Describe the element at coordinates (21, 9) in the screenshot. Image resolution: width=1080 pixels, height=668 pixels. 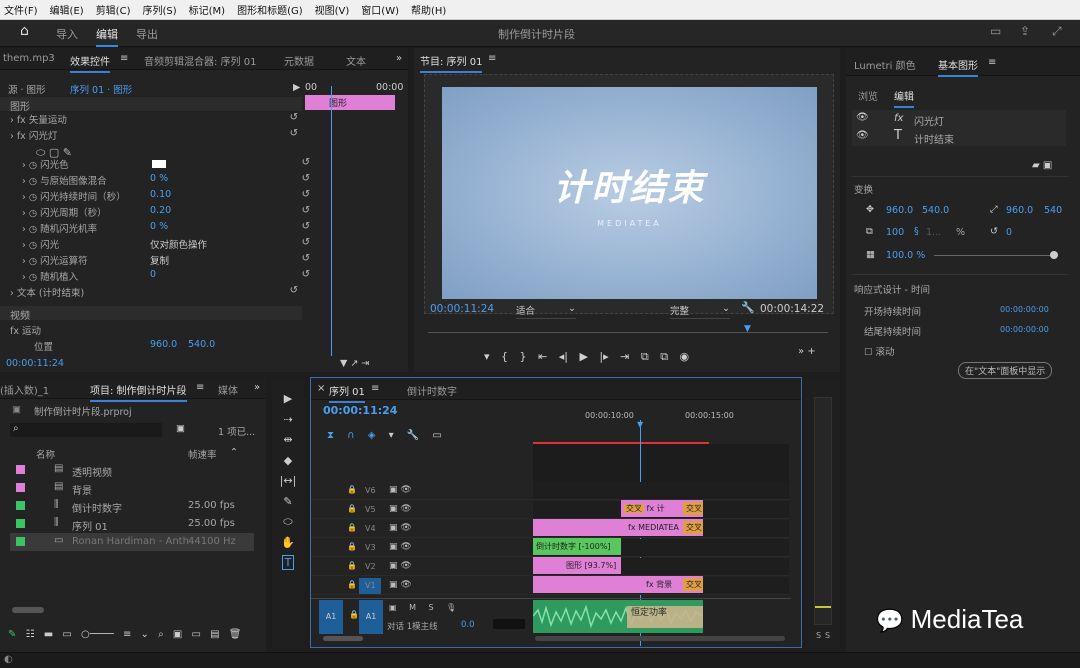
I see `menu-item-0: 文件(F)` at that location.